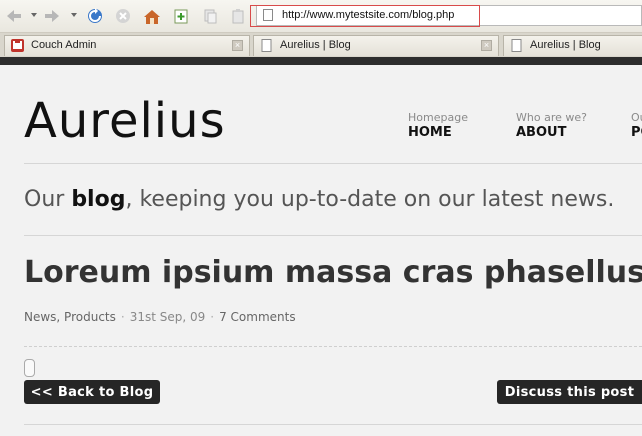 This screenshot has width=642, height=436. I want to click on back-arrow-icon, so click(14, 16).